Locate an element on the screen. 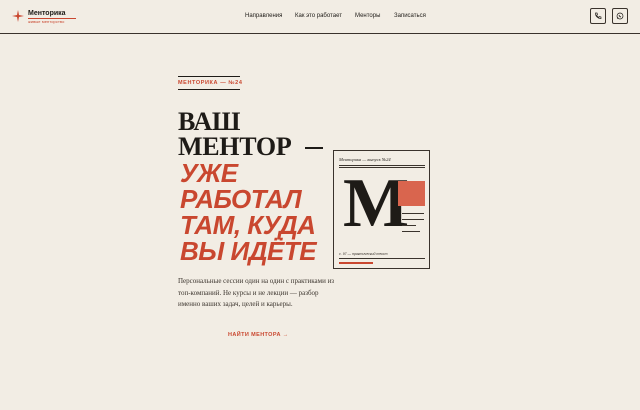 This screenshot has height=410, width=640. find-mentor-link: НАЙТИ МЕНТОРА → is located at coordinates (258, 335).